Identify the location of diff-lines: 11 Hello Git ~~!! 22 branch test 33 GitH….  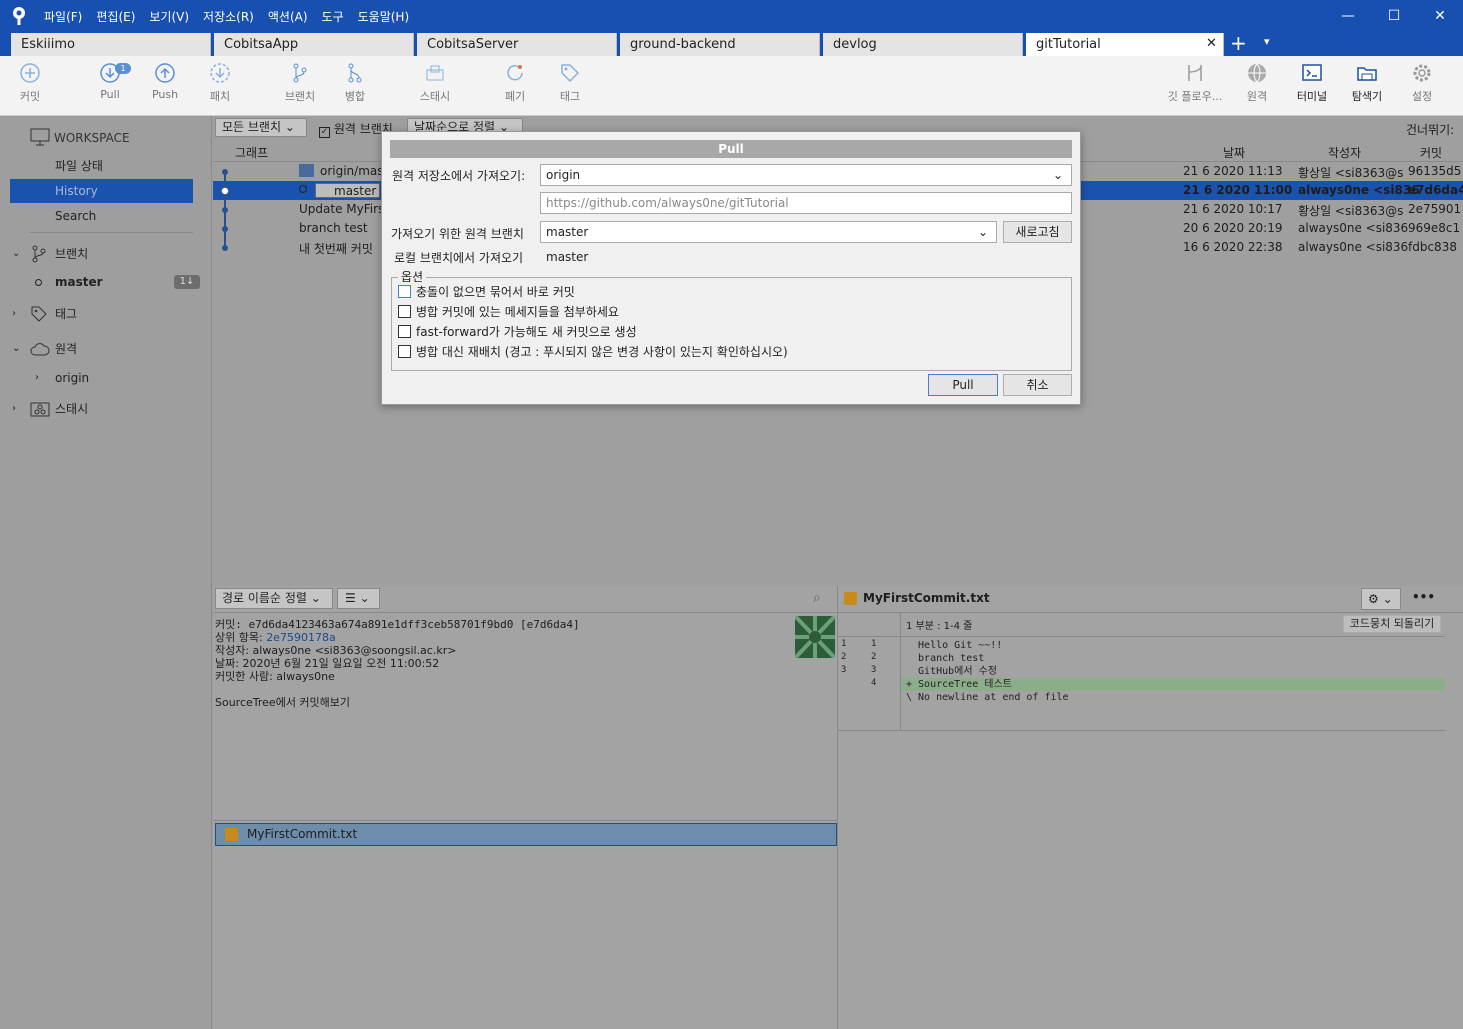
(1141, 672).